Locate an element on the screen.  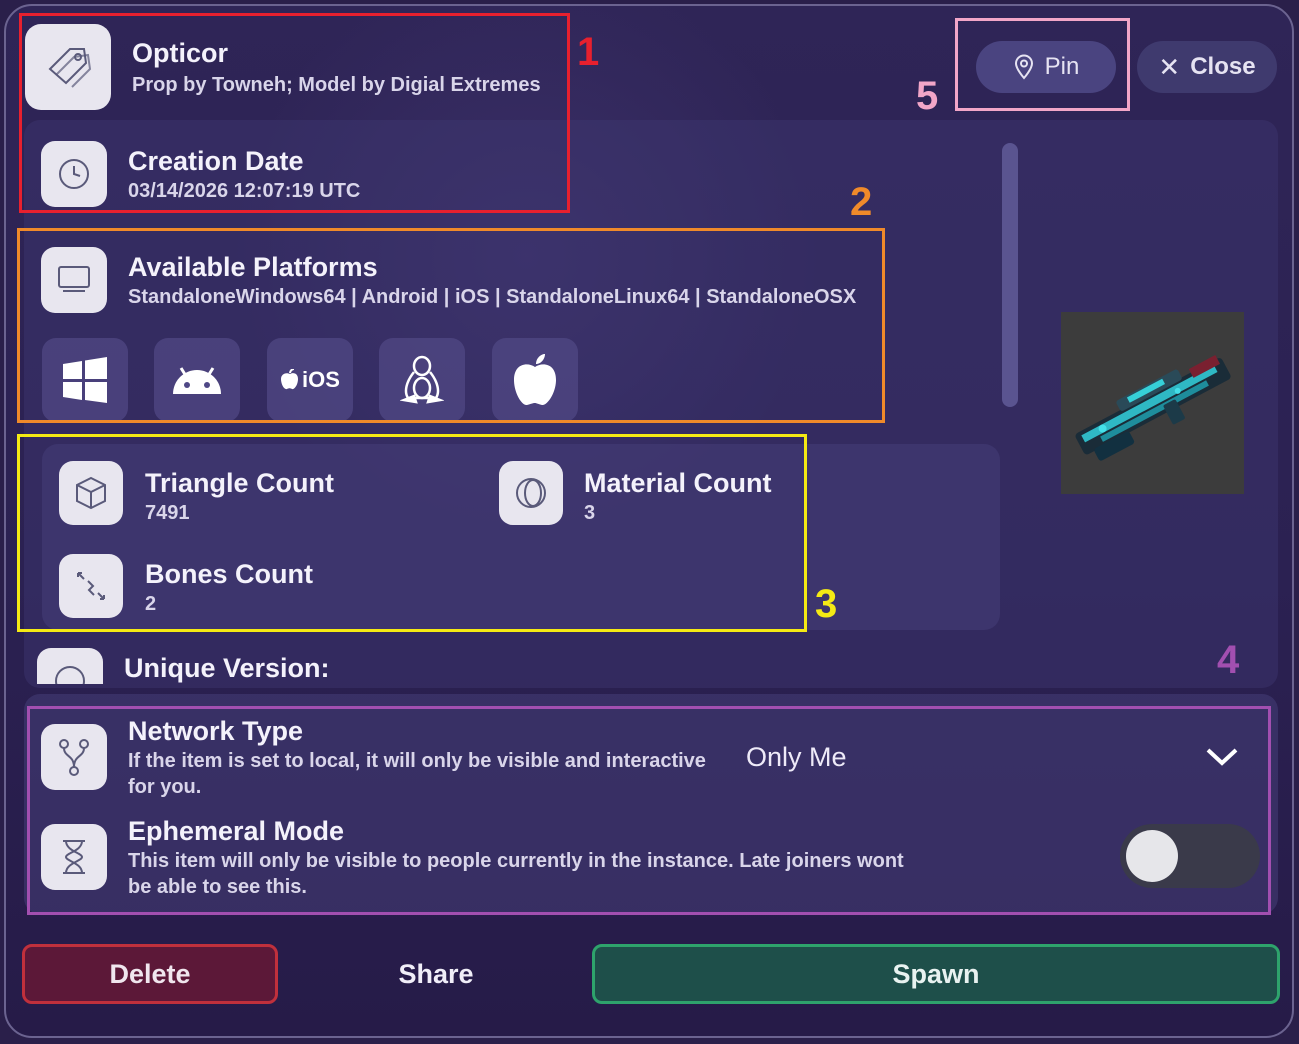
annotation-number-5: 5 is located at coordinates (927, 96).